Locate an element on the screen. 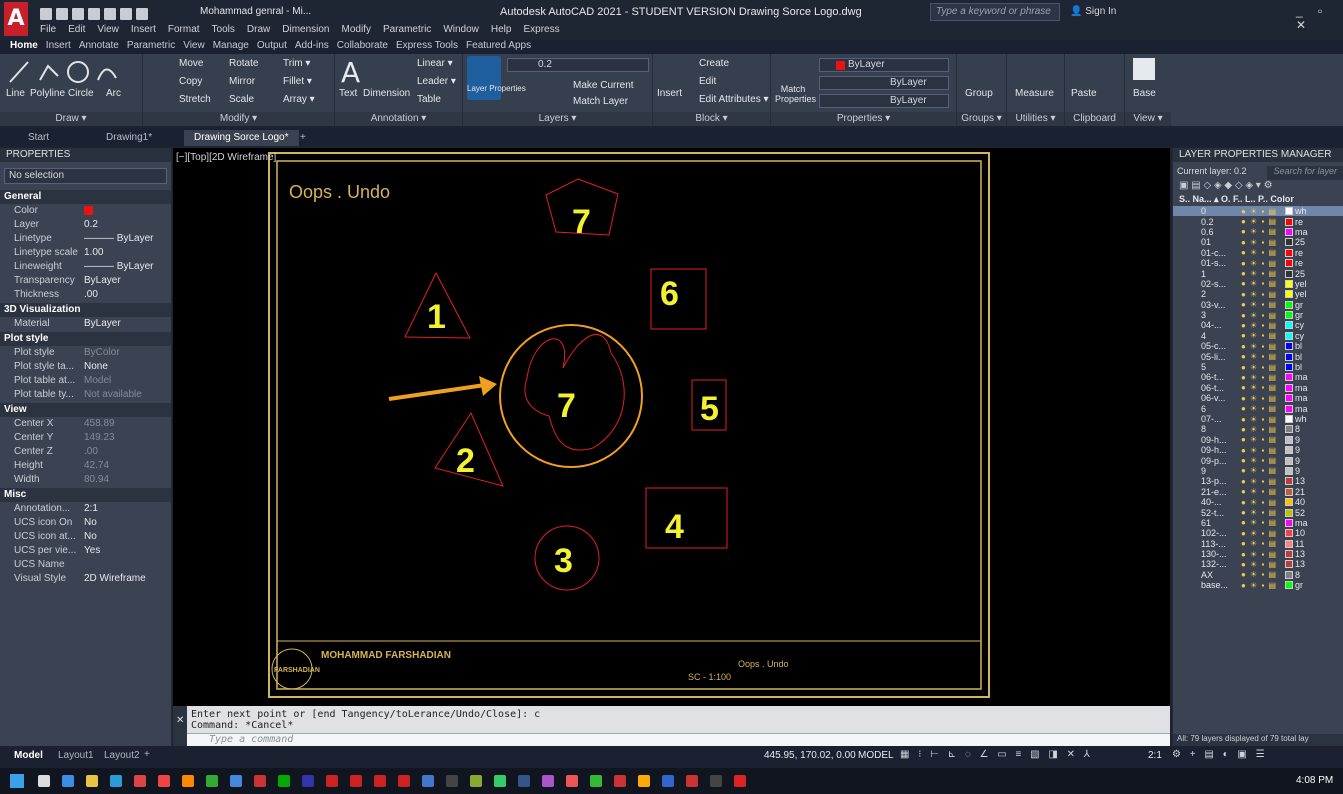 Image resolution: width=1343 pixels, height=794 pixels. menu-parametric: Parametric is located at coordinates (407, 29).